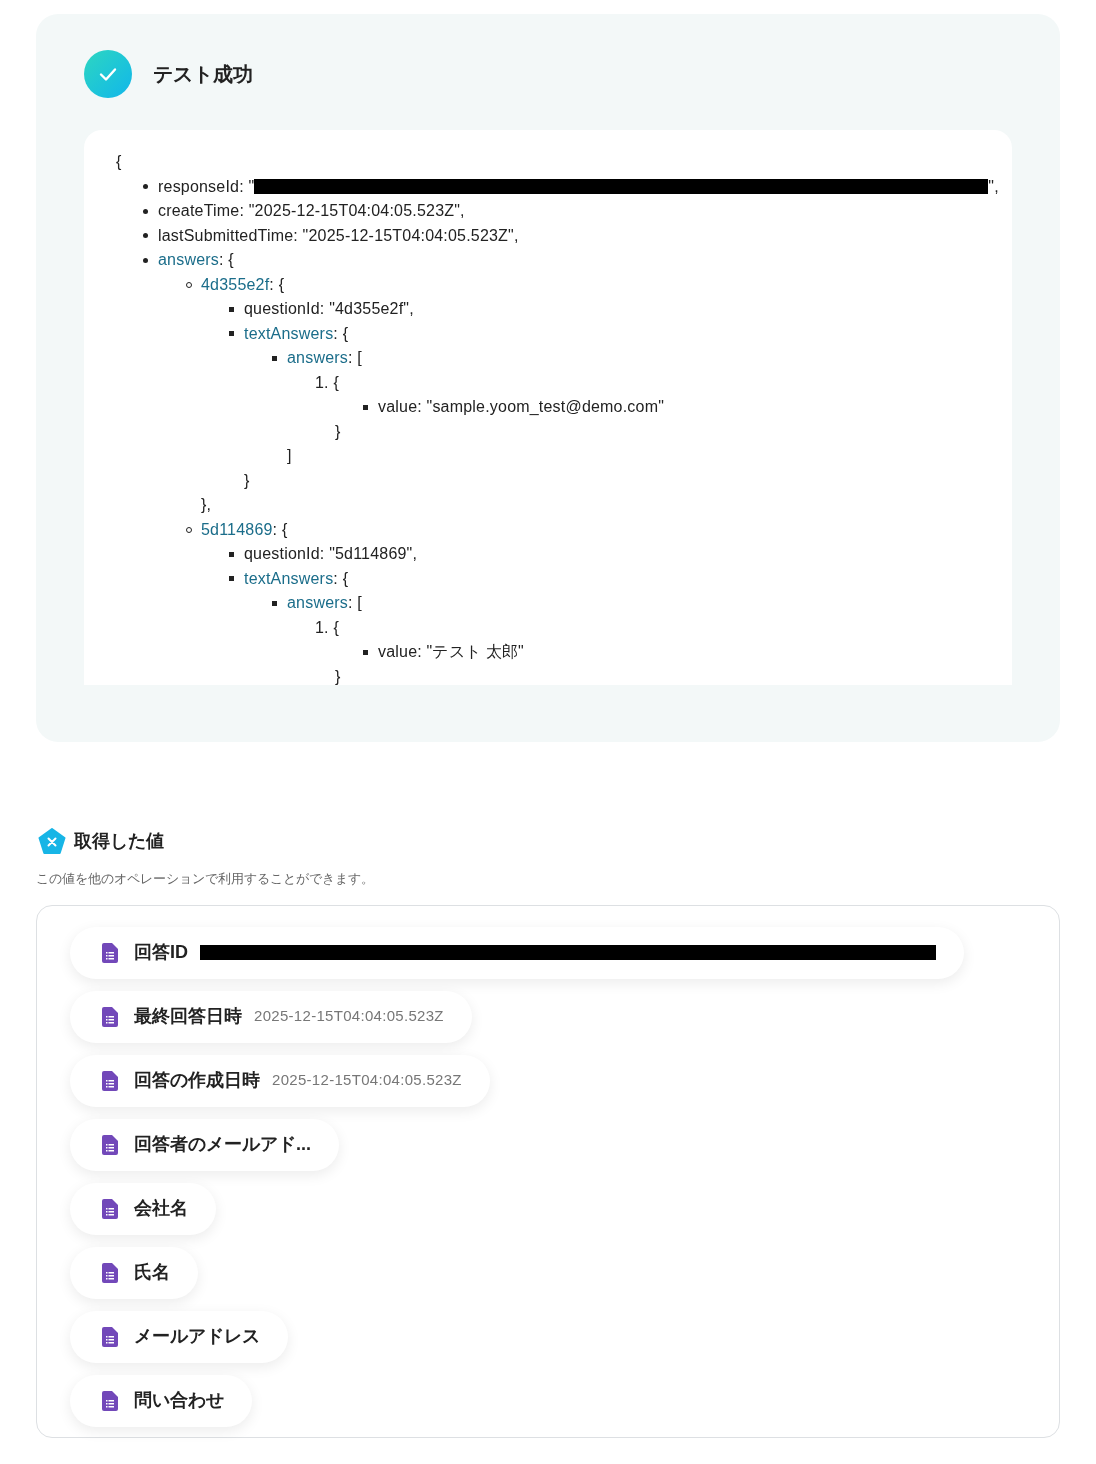 The width and height of the screenshot is (1096, 1464). What do you see at coordinates (329, 309) in the screenshot?
I see `code-line: questionId: "4d355e2f",` at bounding box center [329, 309].